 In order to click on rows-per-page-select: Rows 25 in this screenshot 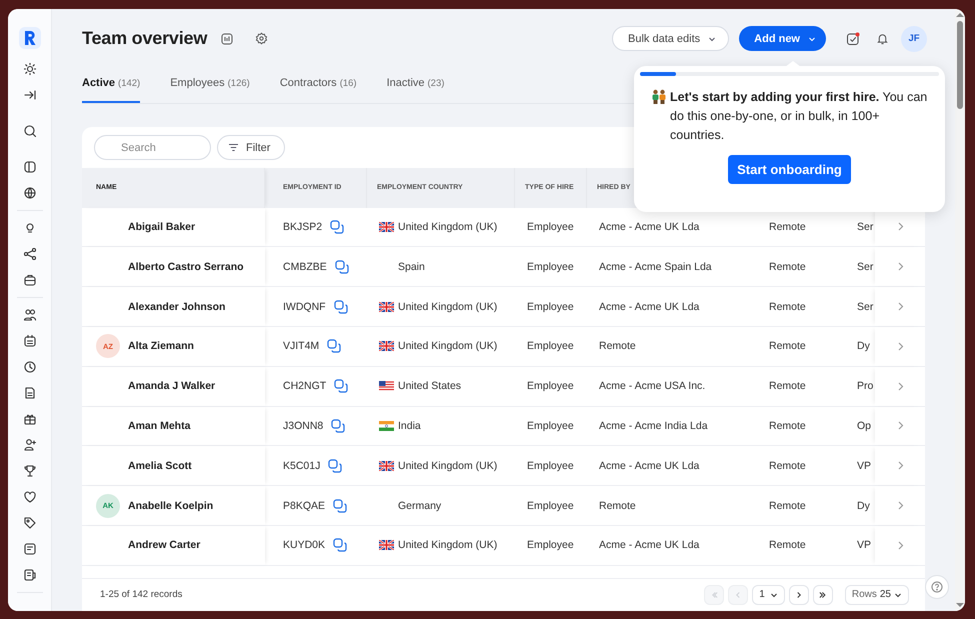, I will do `click(876, 594)`.